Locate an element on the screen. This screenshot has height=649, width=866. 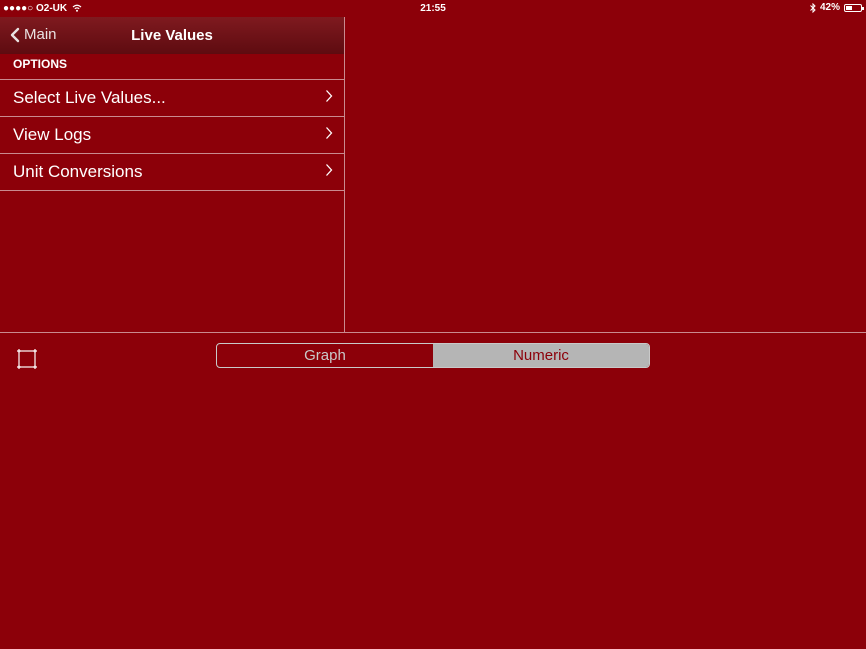
option-view-logs: View Logs is located at coordinates (172, 134).